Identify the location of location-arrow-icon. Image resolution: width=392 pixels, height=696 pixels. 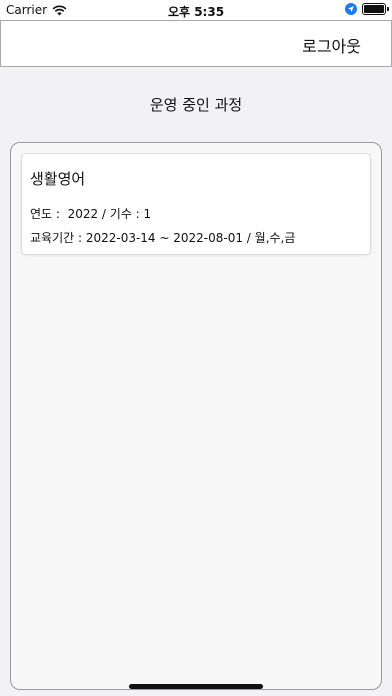
(351, 9).